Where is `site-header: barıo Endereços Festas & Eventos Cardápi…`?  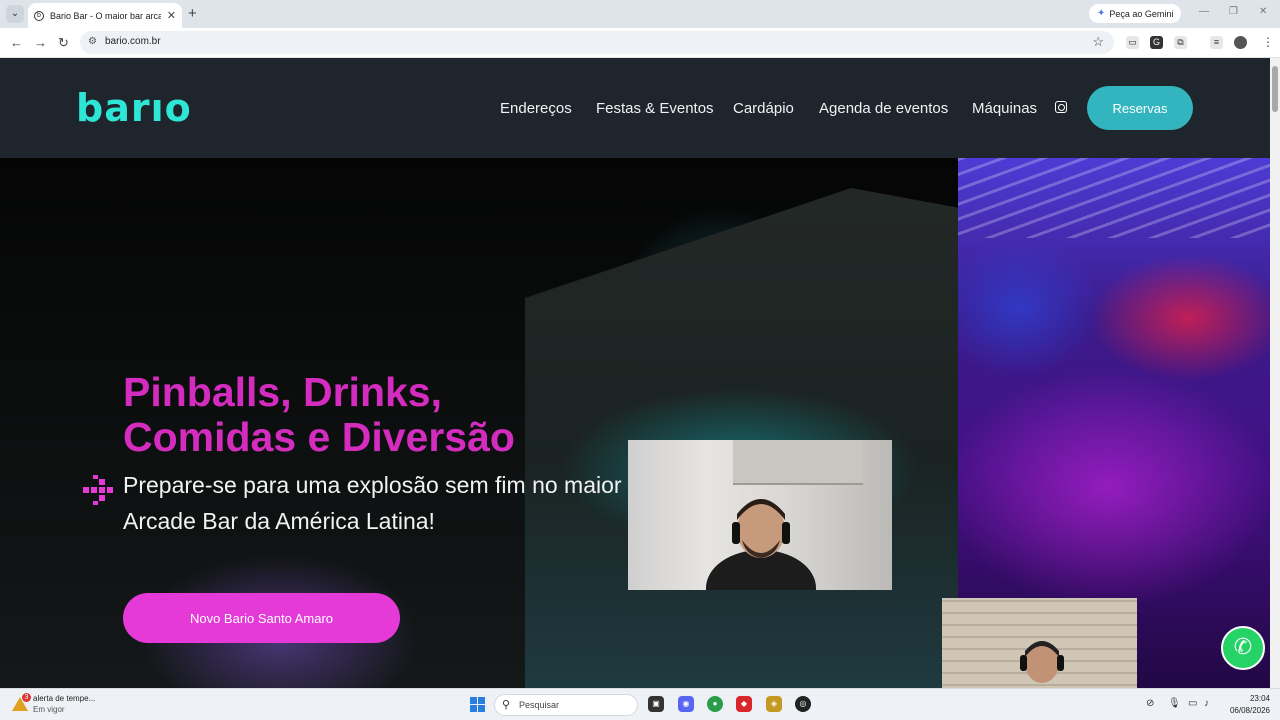
site-header: barıo Endereços Festas & Eventos Cardápi… is located at coordinates (635, 108).